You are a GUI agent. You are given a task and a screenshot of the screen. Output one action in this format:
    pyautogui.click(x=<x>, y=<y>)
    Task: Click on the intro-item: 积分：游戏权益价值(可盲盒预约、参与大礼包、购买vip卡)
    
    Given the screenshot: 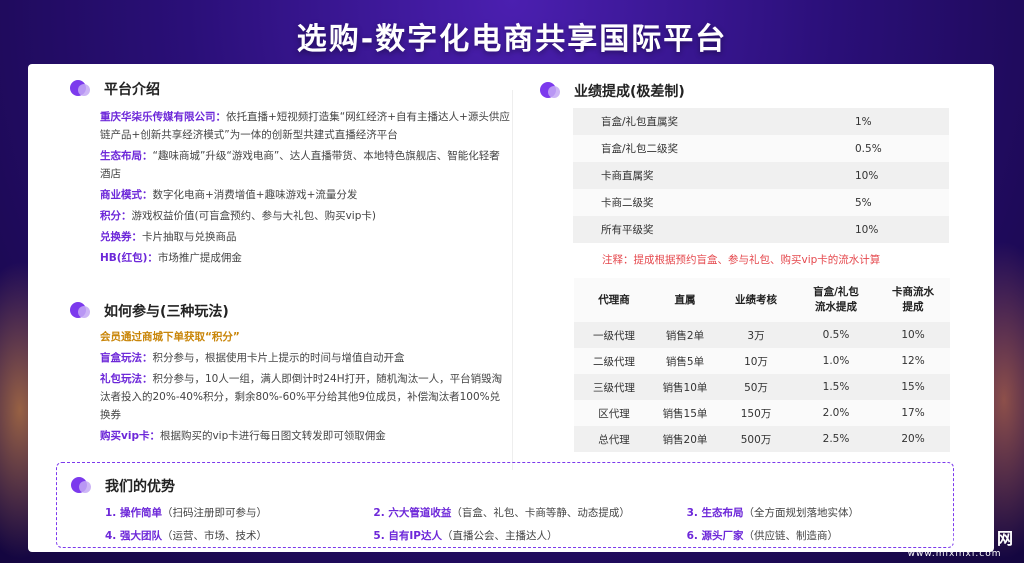 What is the action you would take?
    pyautogui.click(x=238, y=216)
    